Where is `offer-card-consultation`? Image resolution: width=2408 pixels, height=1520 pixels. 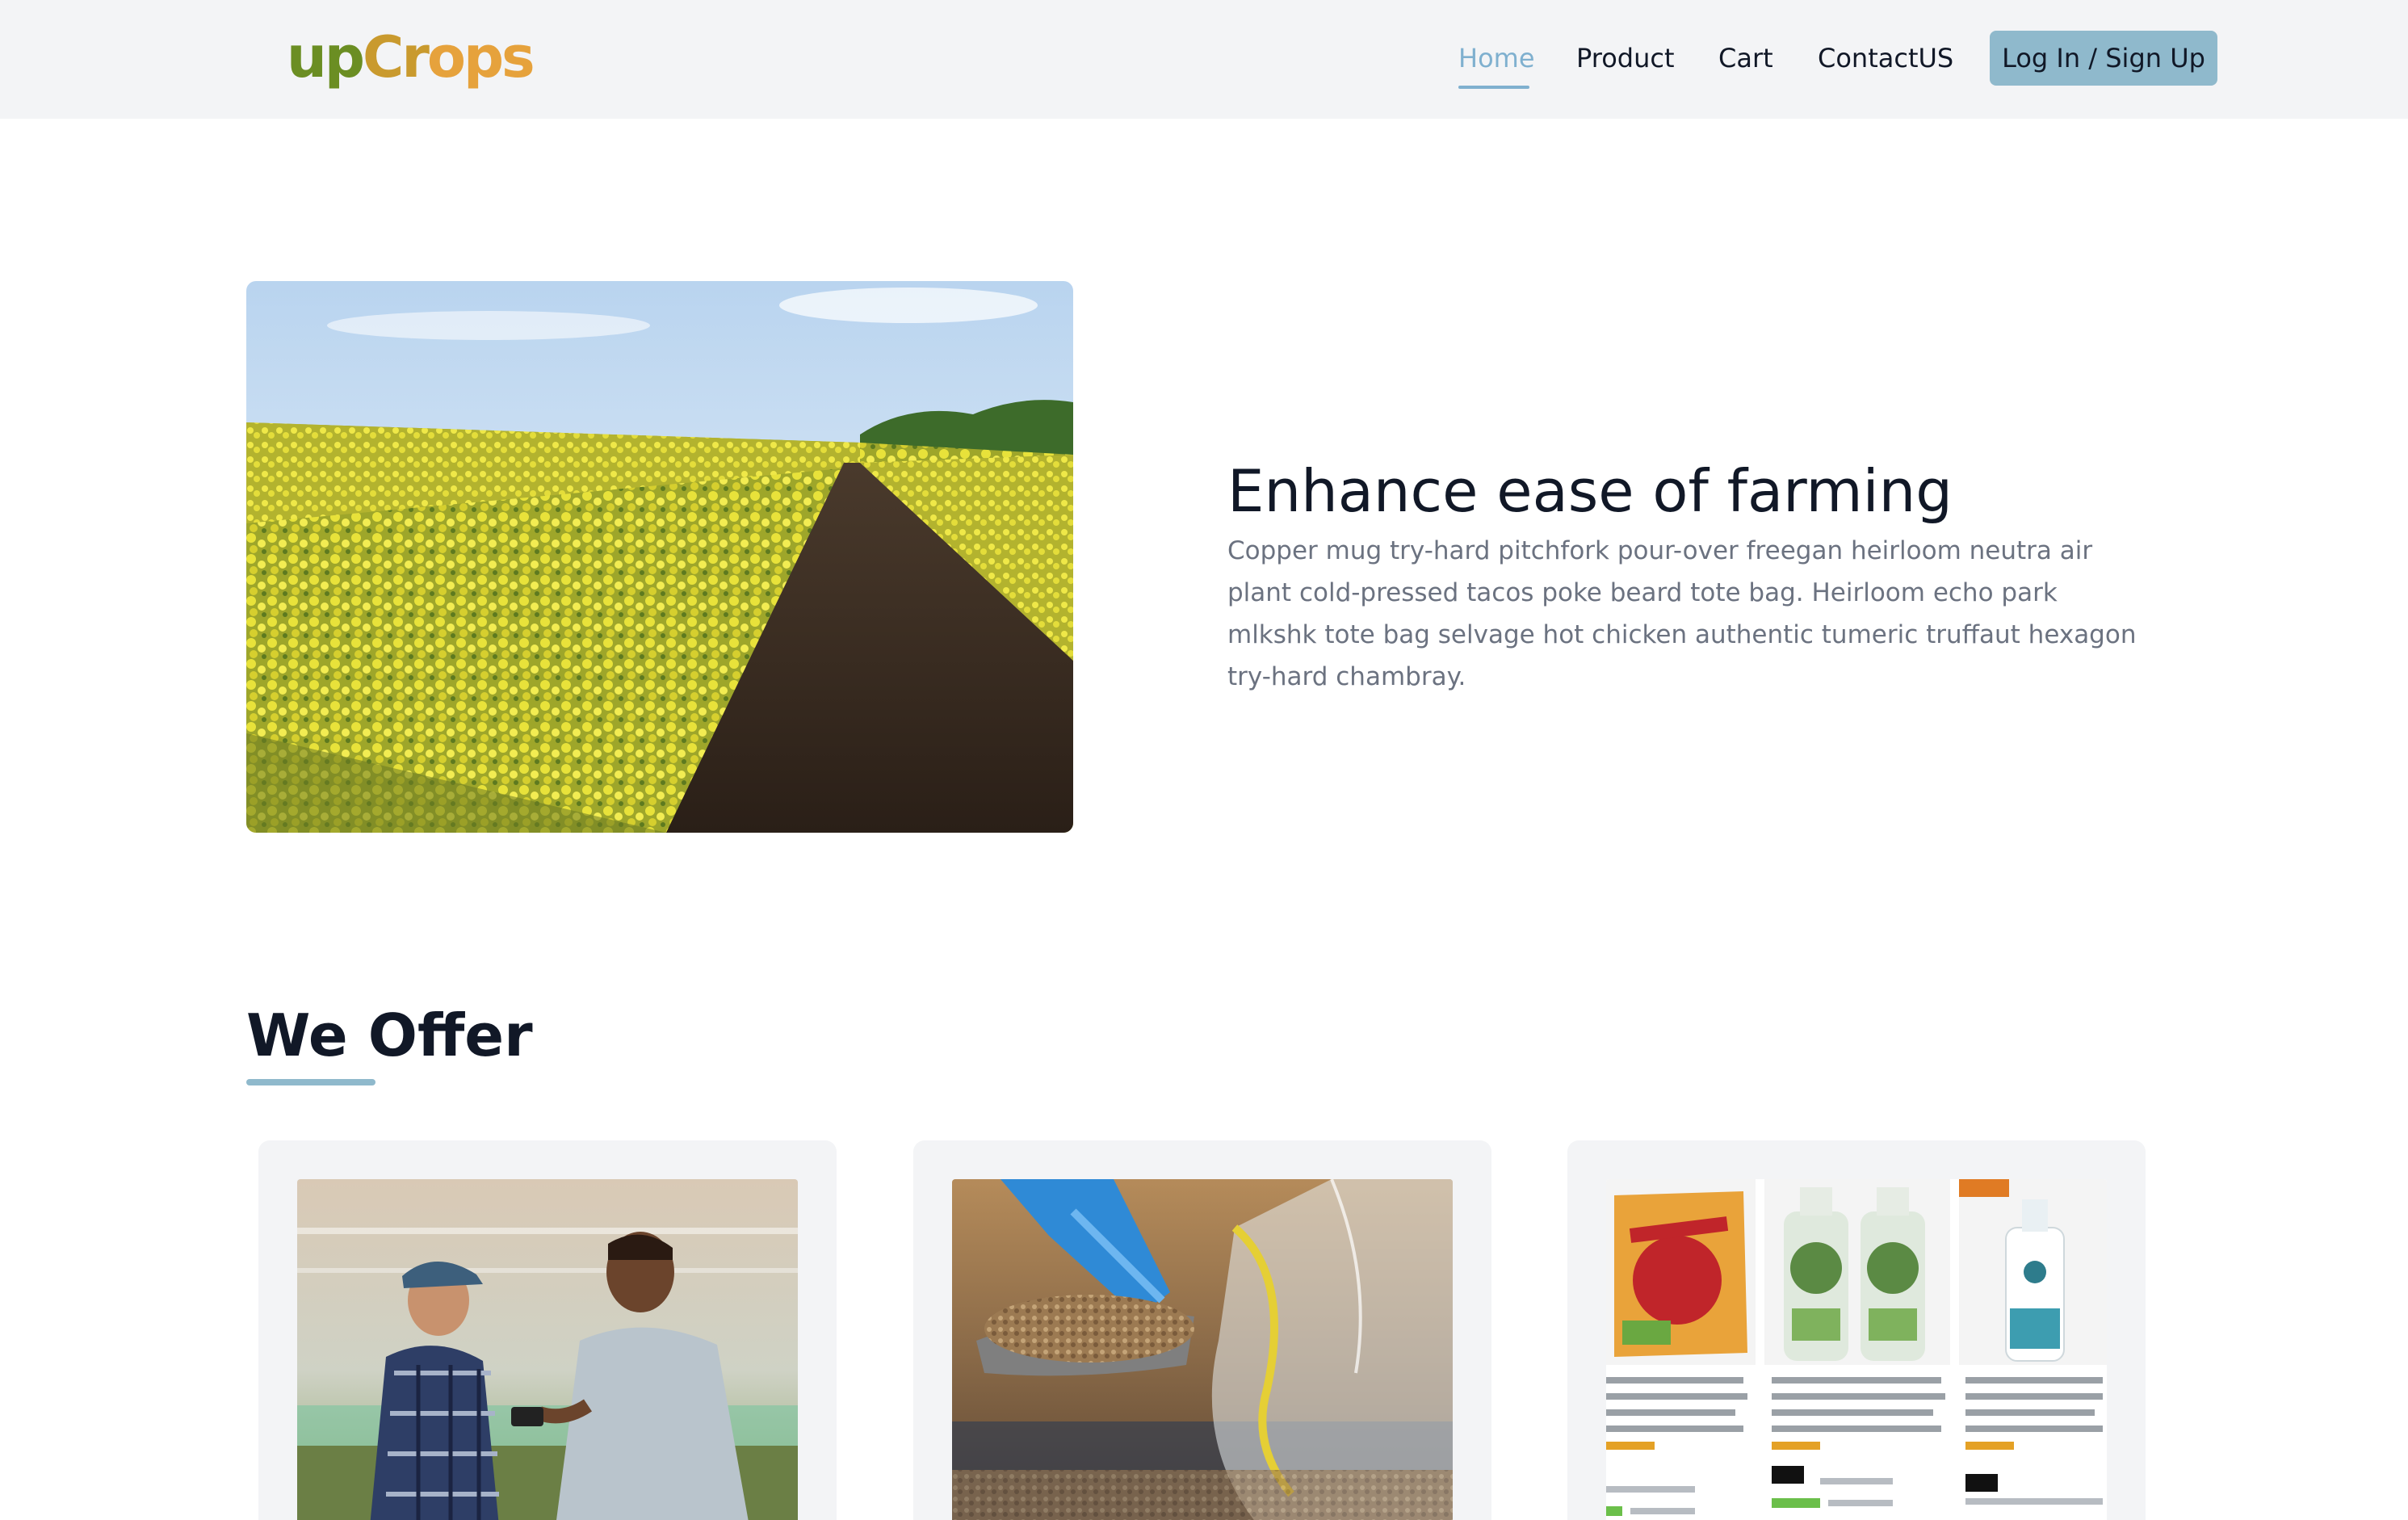 offer-card-consultation is located at coordinates (547, 1330).